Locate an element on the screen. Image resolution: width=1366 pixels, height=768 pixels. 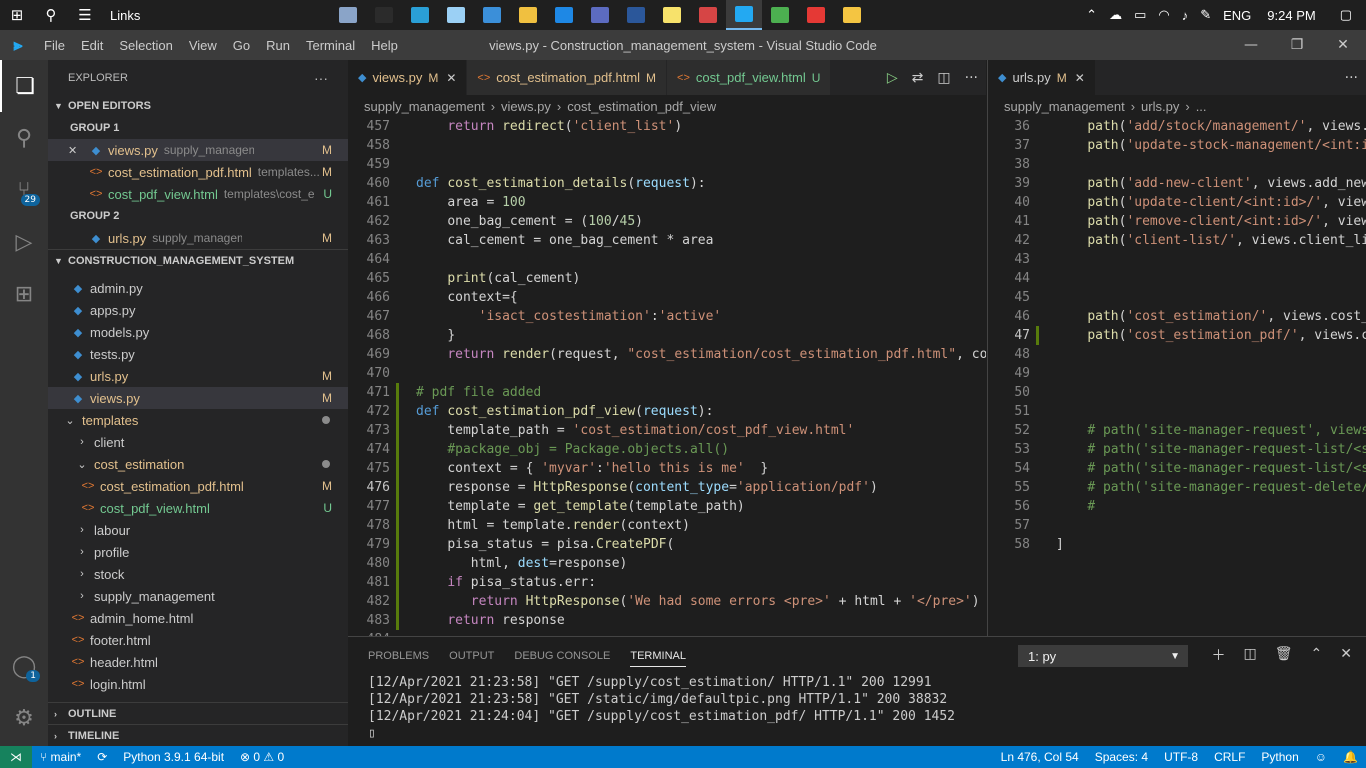
tree-folder: › stock is located at coordinates (198, 574).